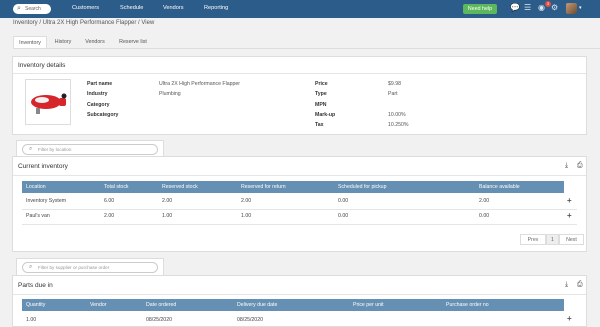  Describe the element at coordinates (467, 305) in the screenshot. I see `col-purchase-order: Purchase order no` at that location.